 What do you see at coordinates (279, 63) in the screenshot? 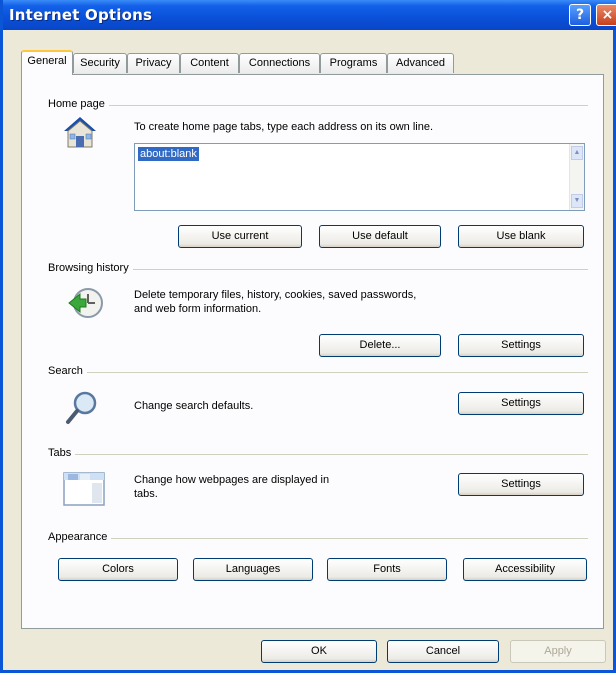
I see `tab-connections: Connections` at bounding box center [279, 63].